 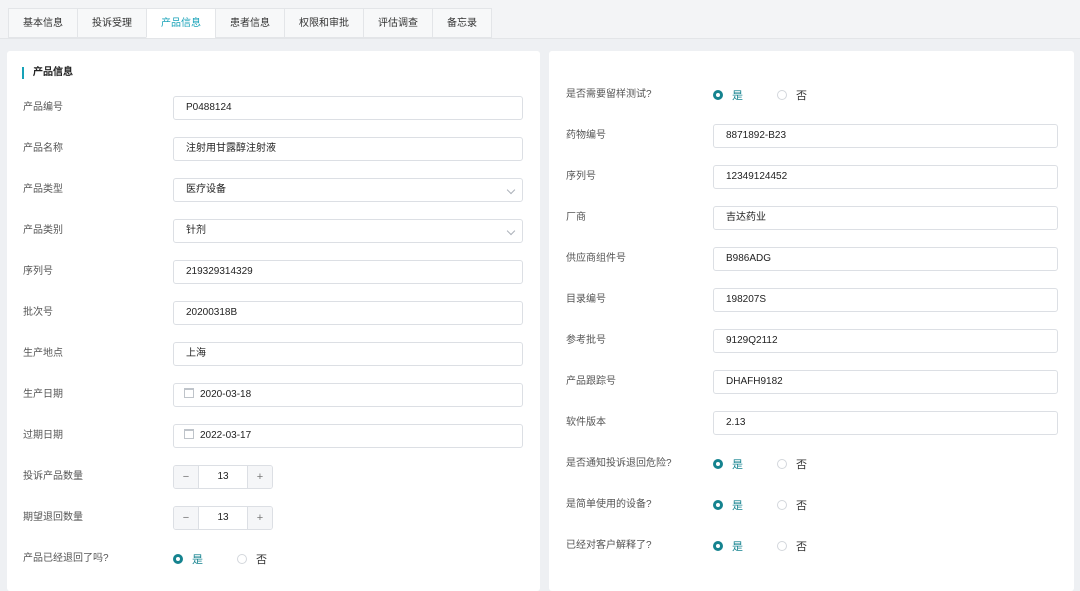 I want to click on field-control: 198207S, so click(x=885, y=300).